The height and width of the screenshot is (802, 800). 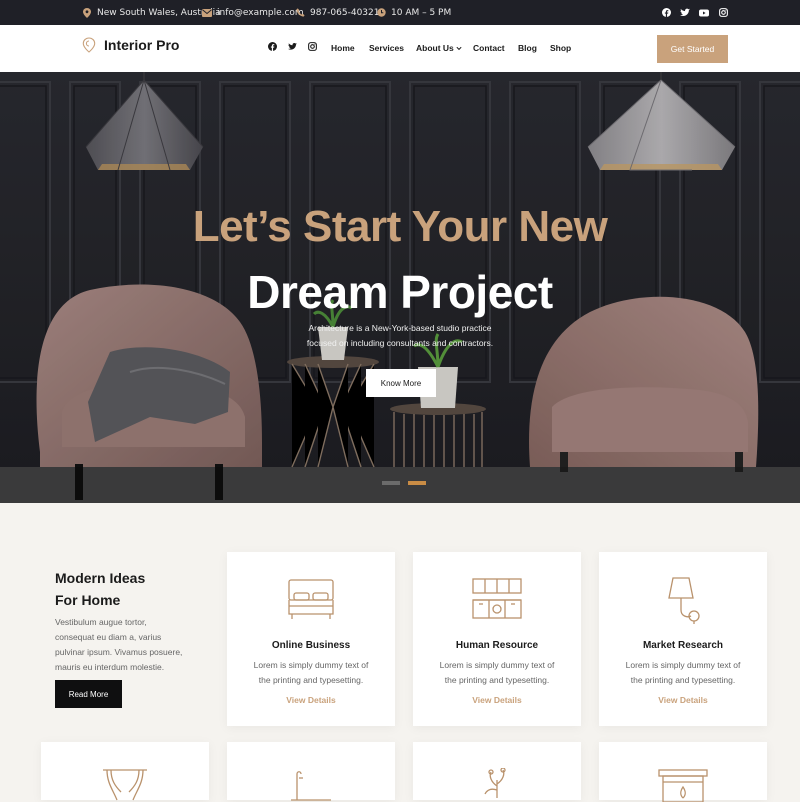 What do you see at coordinates (683, 645) in the screenshot?
I see `service-title: Market Research` at bounding box center [683, 645].